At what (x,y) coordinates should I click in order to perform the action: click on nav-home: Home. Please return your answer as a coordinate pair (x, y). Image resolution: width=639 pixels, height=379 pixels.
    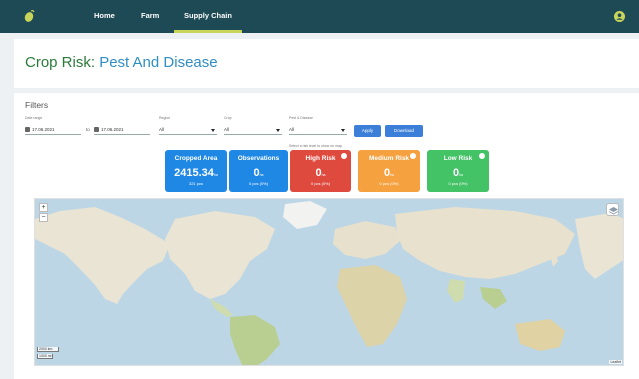
    Looking at the image, I should click on (104, 15).